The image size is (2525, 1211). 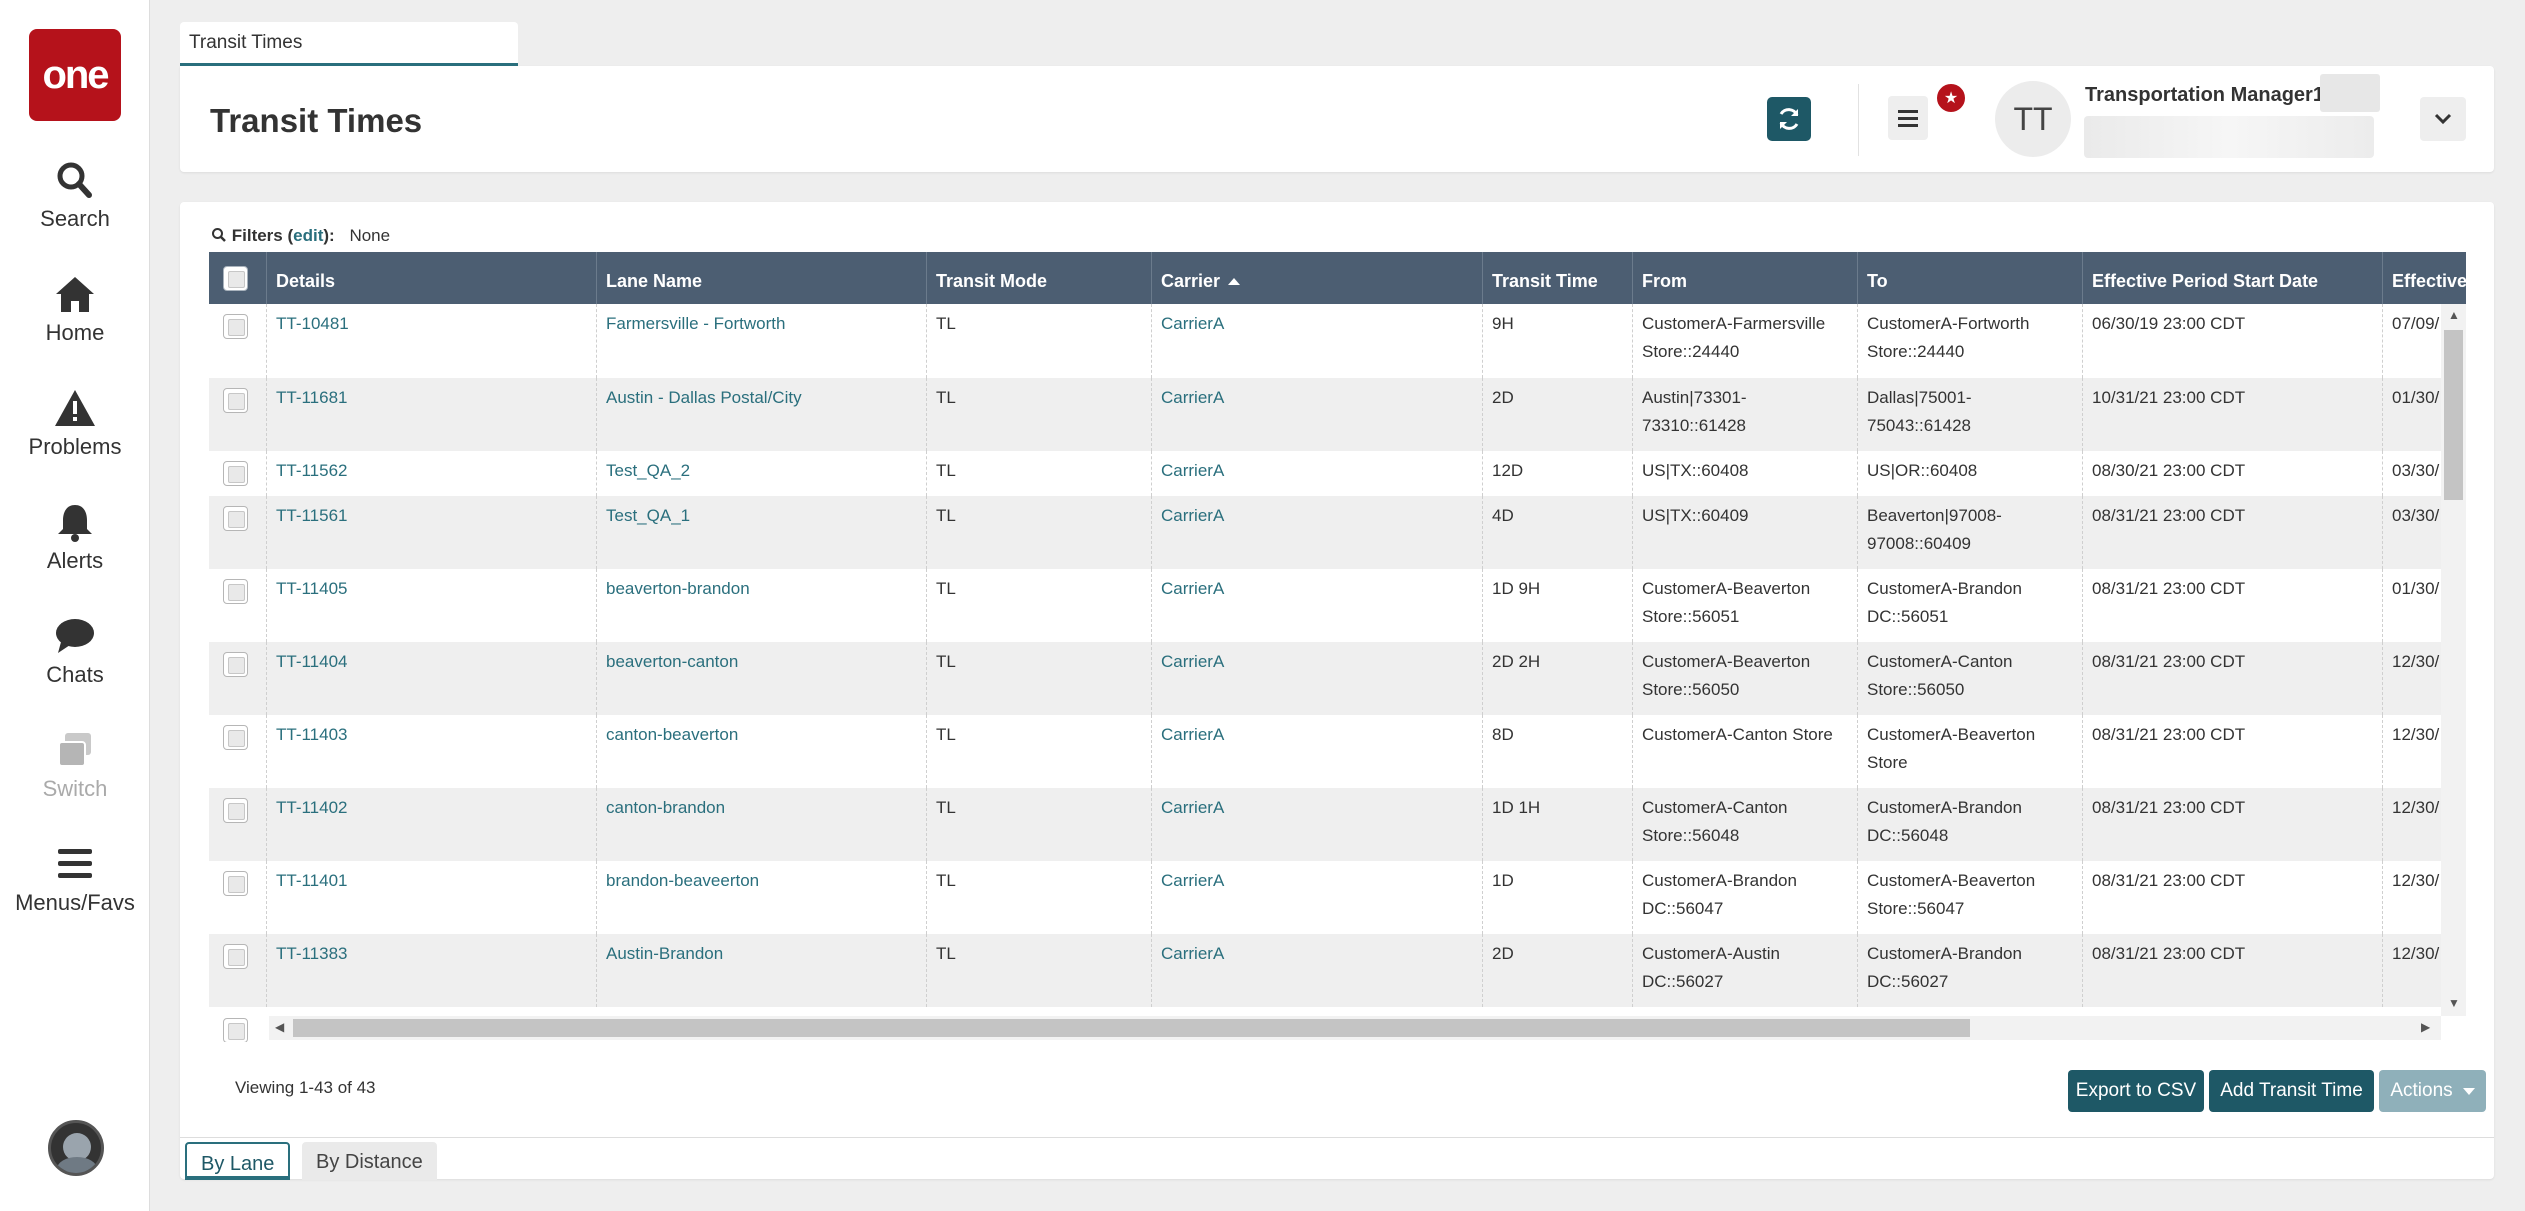 What do you see at coordinates (1317, 278) in the screenshot?
I see `column-header-carrier: Carrier` at bounding box center [1317, 278].